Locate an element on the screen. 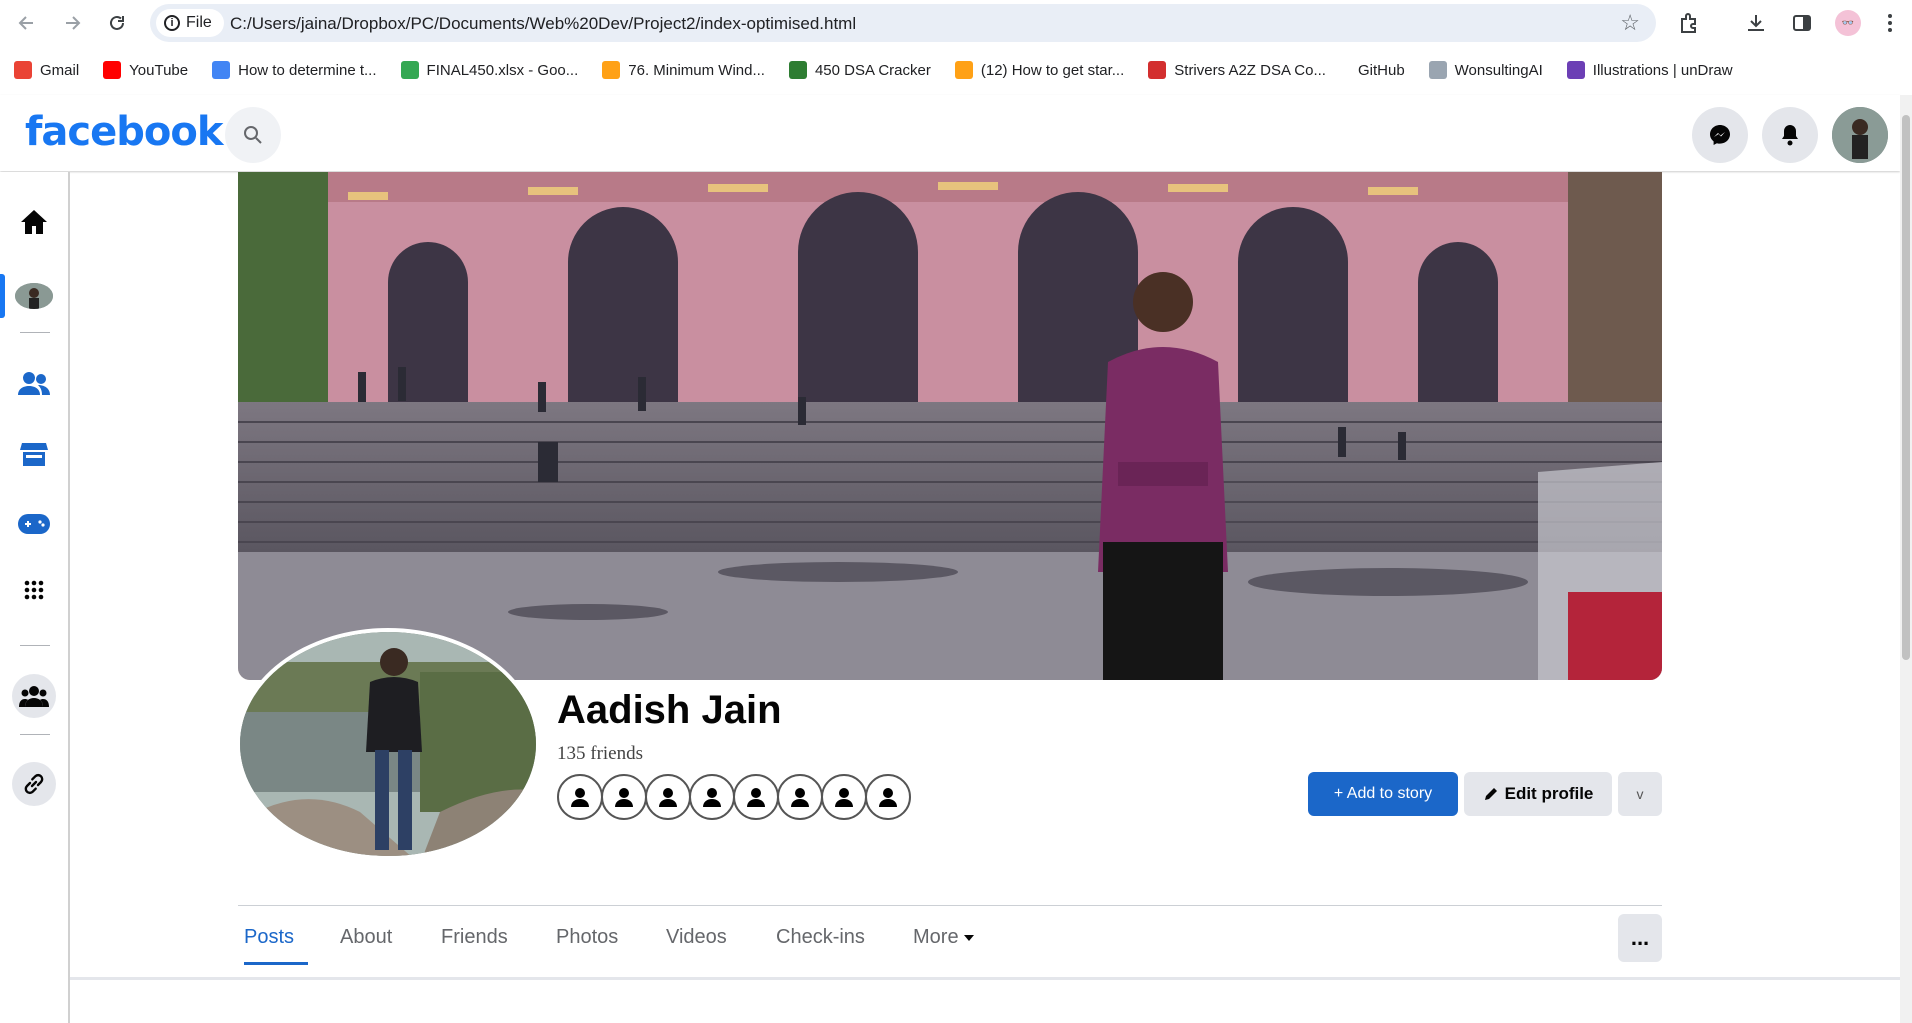  link-icon is located at coordinates (34, 784).